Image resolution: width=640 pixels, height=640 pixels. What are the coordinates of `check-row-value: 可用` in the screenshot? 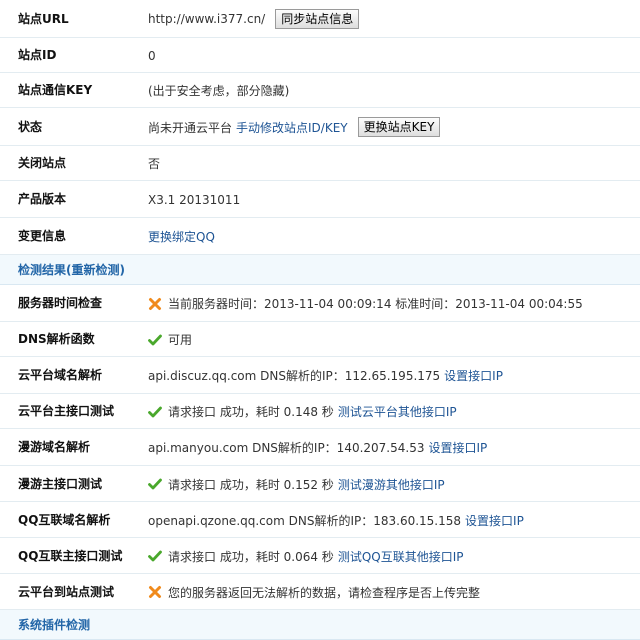 It's located at (170, 339).